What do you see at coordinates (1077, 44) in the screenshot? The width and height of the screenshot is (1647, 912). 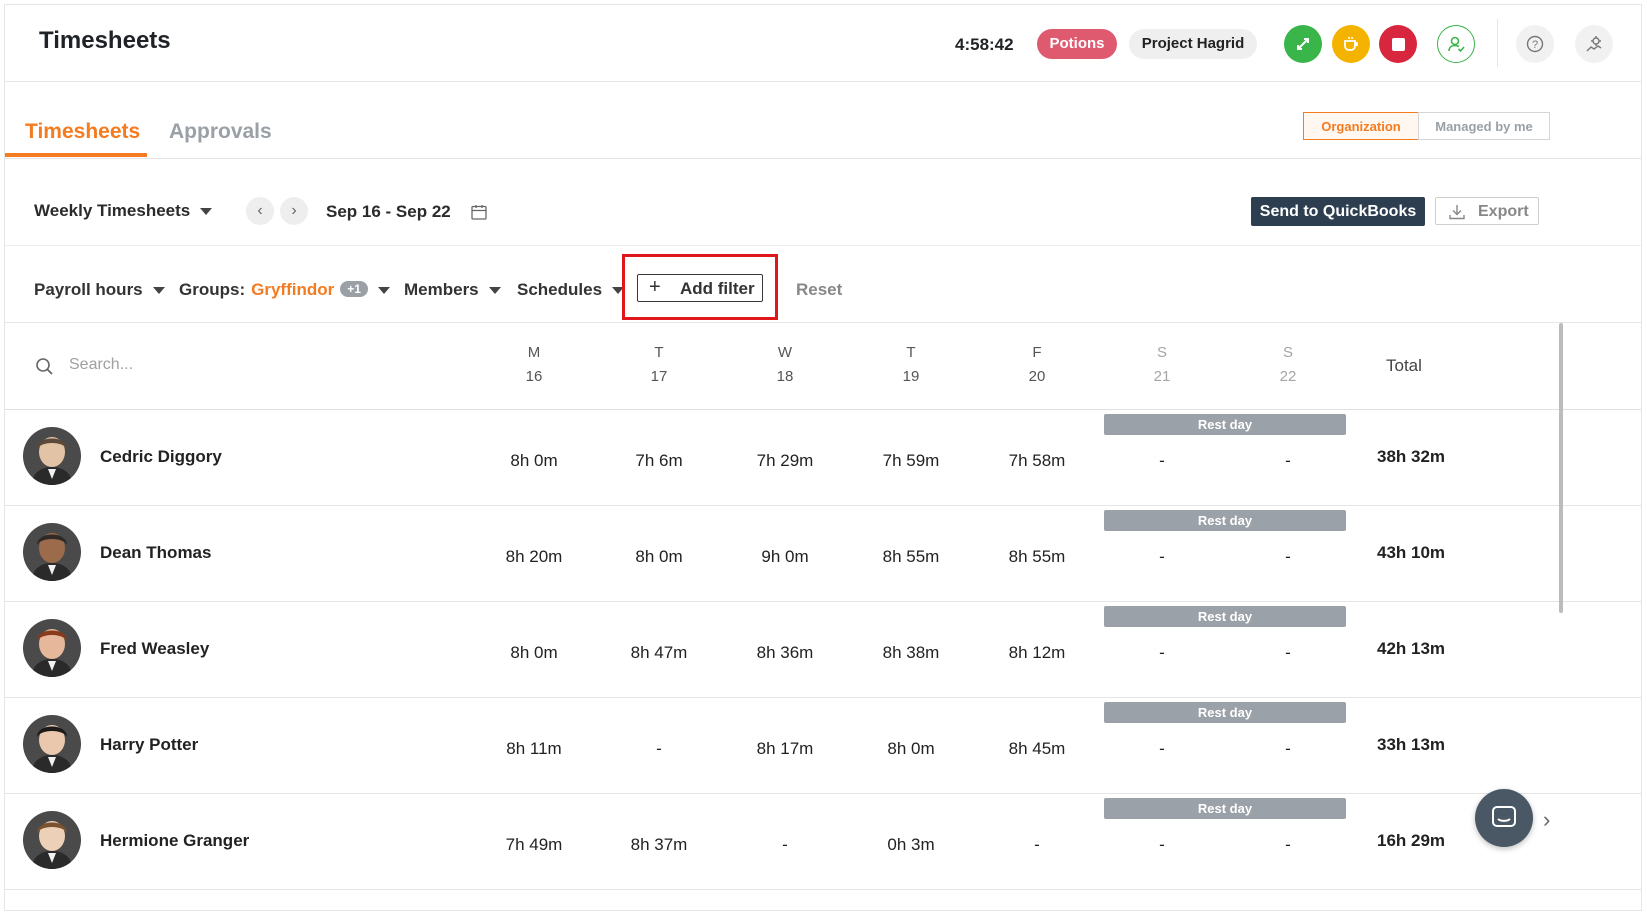 I see `activity-pill: Potions` at bounding box center [1077, 44].